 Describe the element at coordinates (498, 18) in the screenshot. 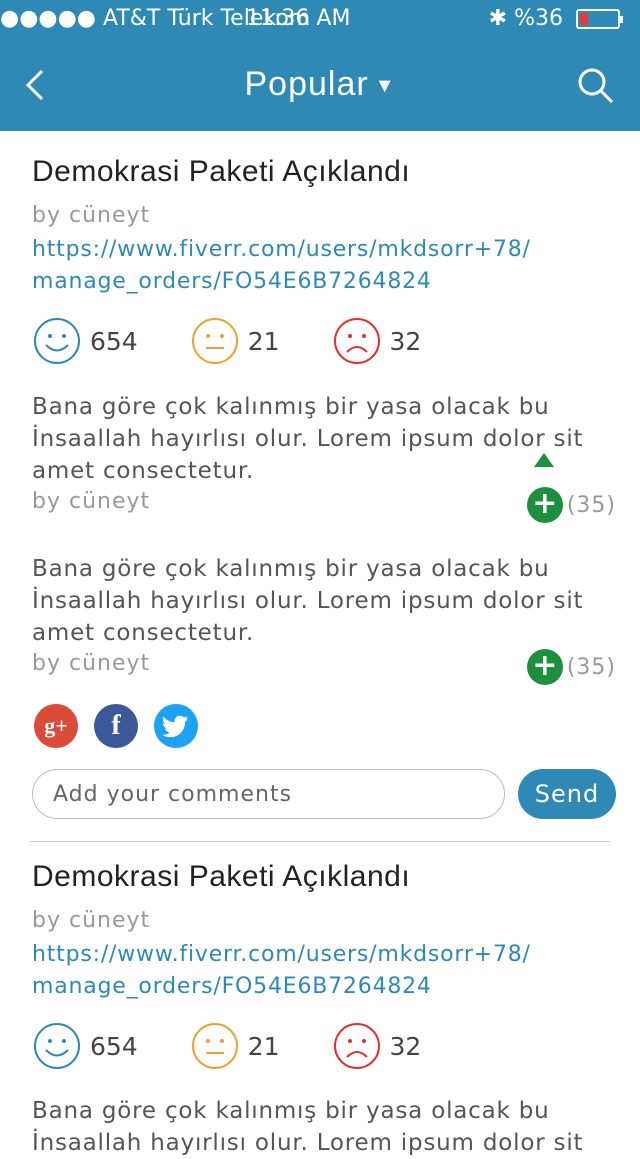

I see `bluetooth-icon: ✱` at that location.